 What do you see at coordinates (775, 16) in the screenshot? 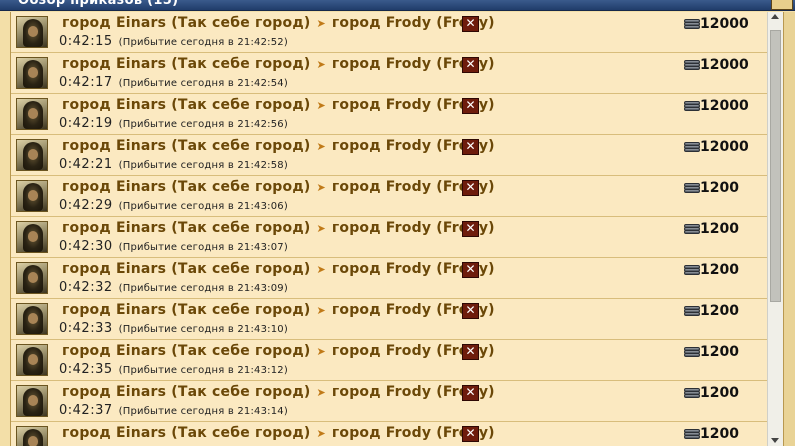
I see `scroll-up-arrow-icon` at bounding box center [775, 16].